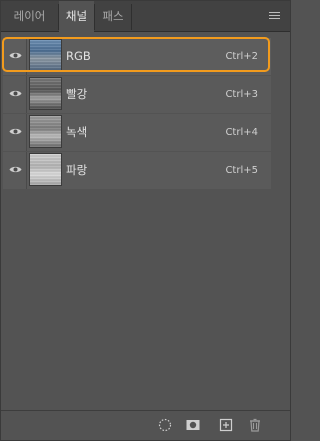 The width and height of the screenshot is (320, 441). I want to click on trash-icon, so click(255, 425).